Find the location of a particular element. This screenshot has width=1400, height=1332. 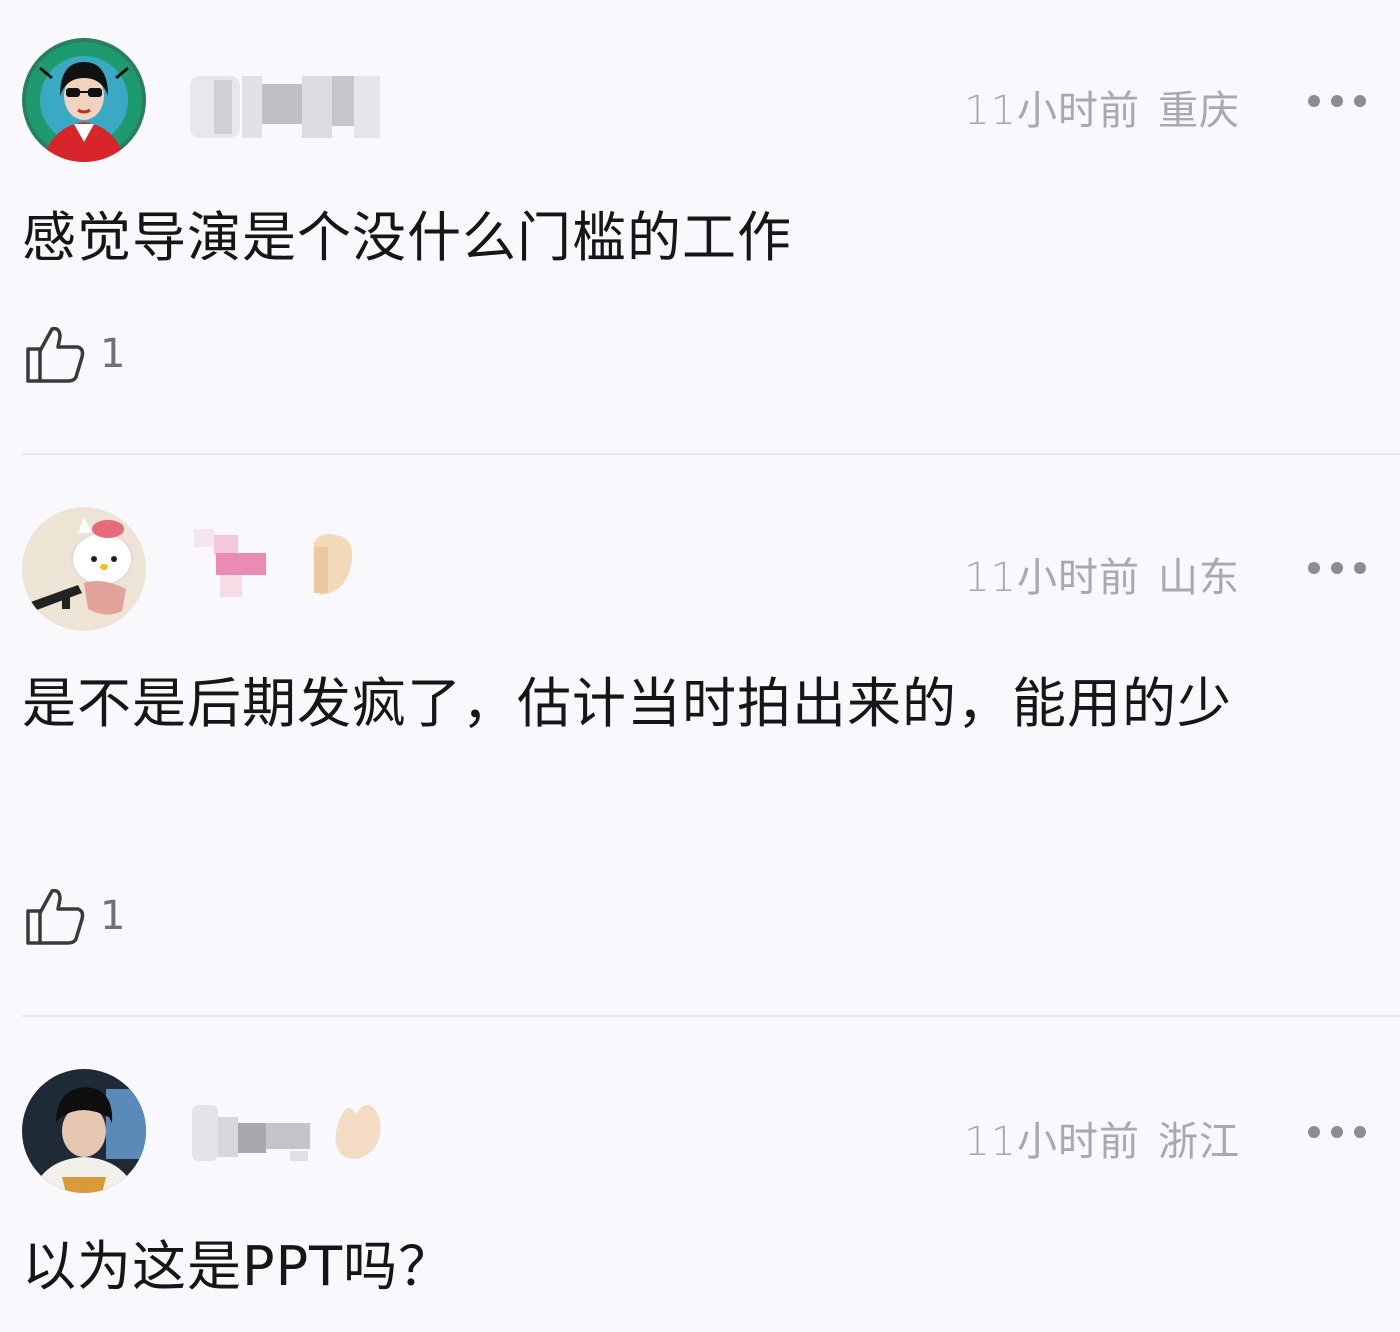

comment-location: 山东 is located at coordinates (1199, 578).